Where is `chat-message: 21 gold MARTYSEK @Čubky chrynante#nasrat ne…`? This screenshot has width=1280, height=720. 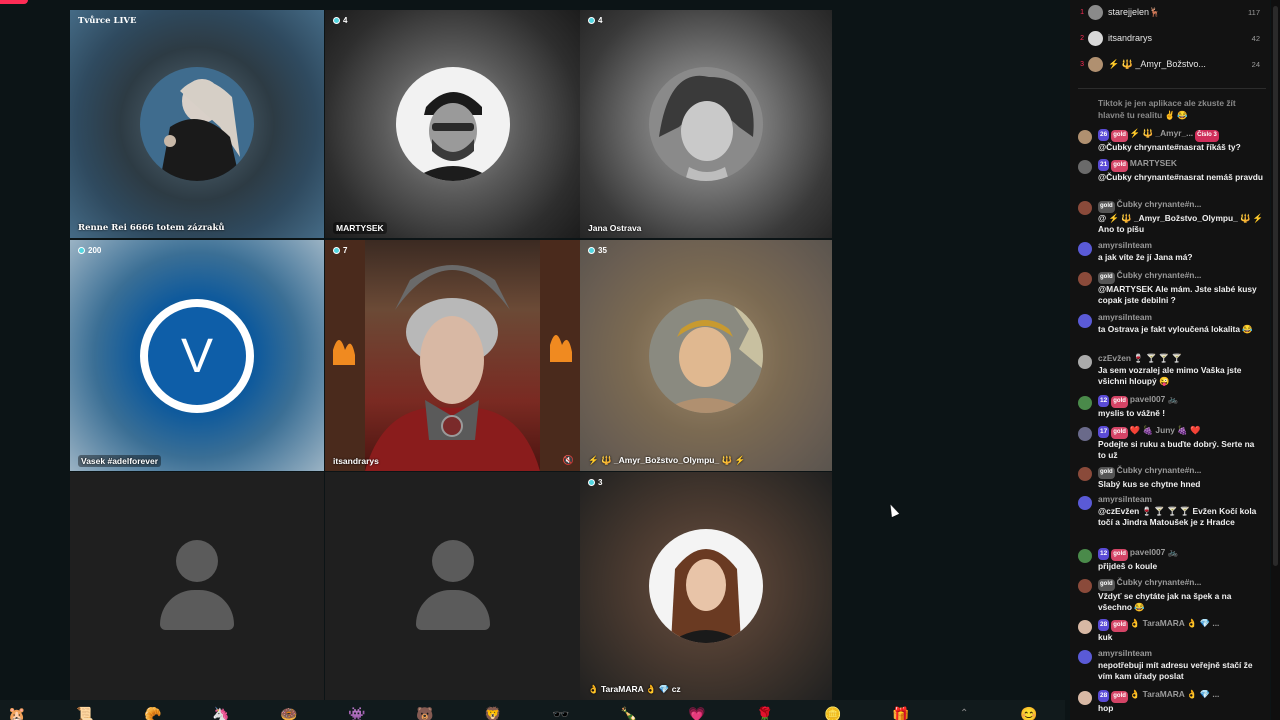 chat-message: 21 gold MARTYSEK @Čubky chrynante#nasrat ne… is located at coordinates (1171, 170).